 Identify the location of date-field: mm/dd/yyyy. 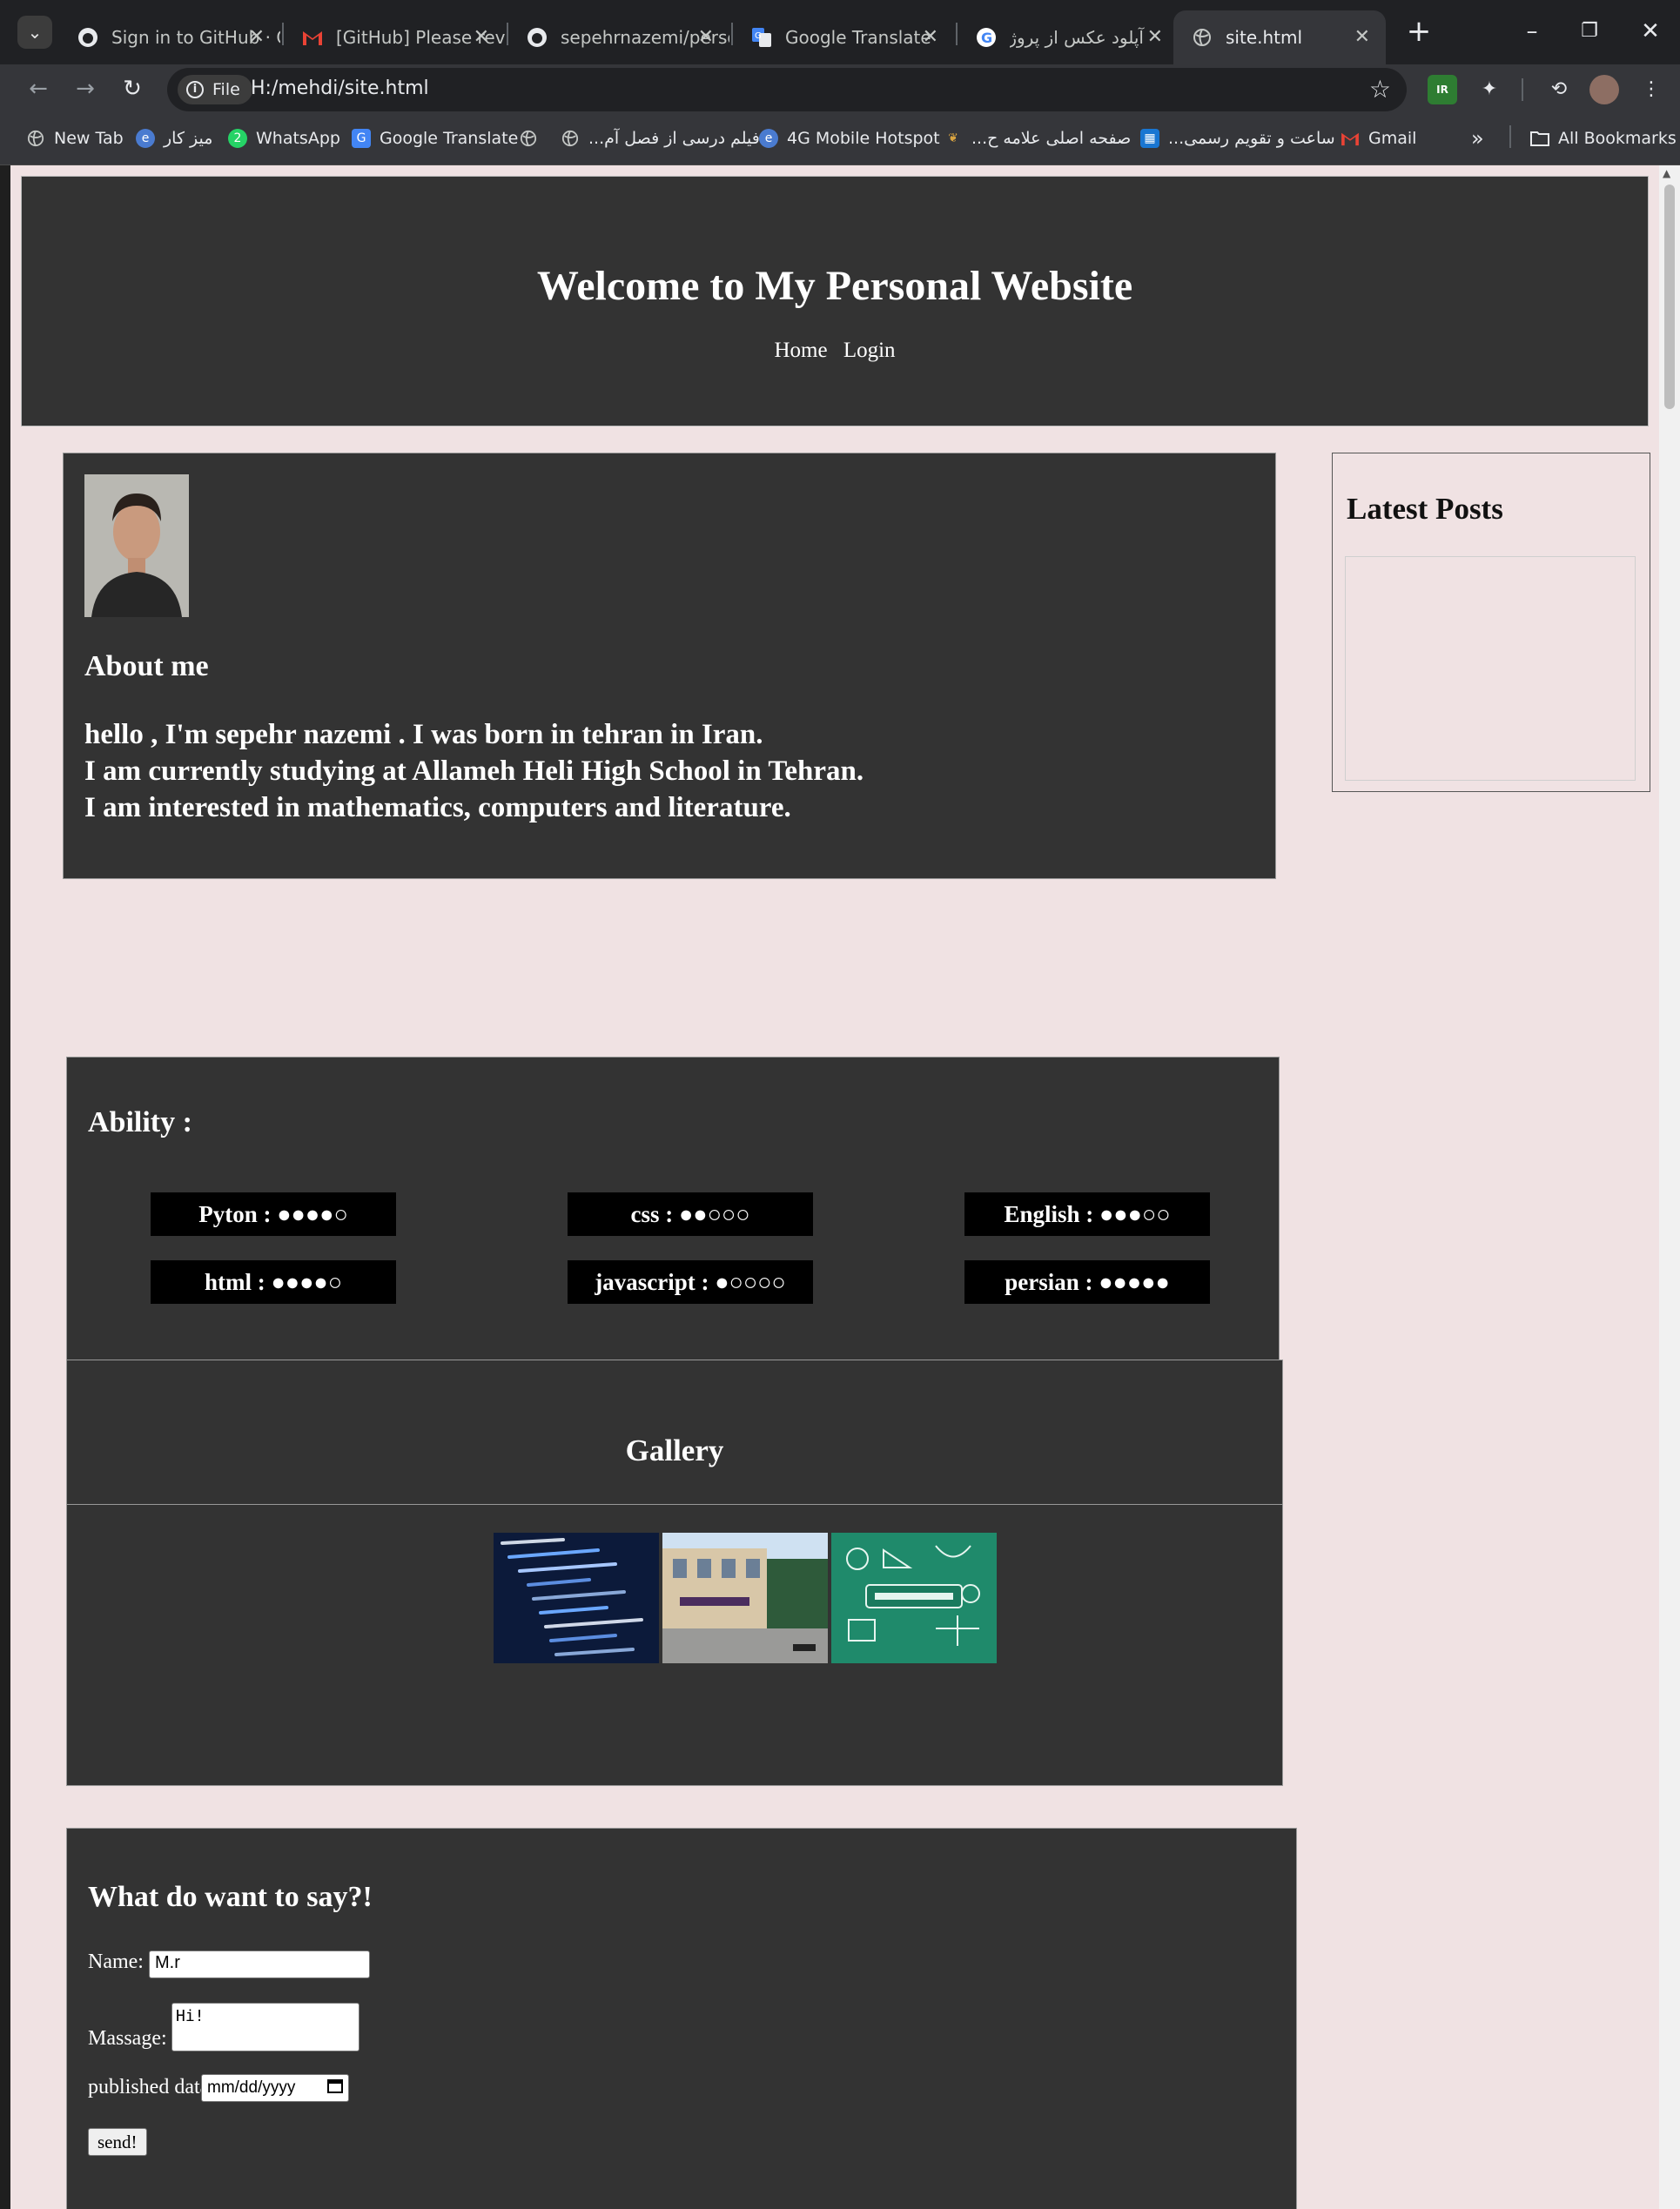
(275, 2088).